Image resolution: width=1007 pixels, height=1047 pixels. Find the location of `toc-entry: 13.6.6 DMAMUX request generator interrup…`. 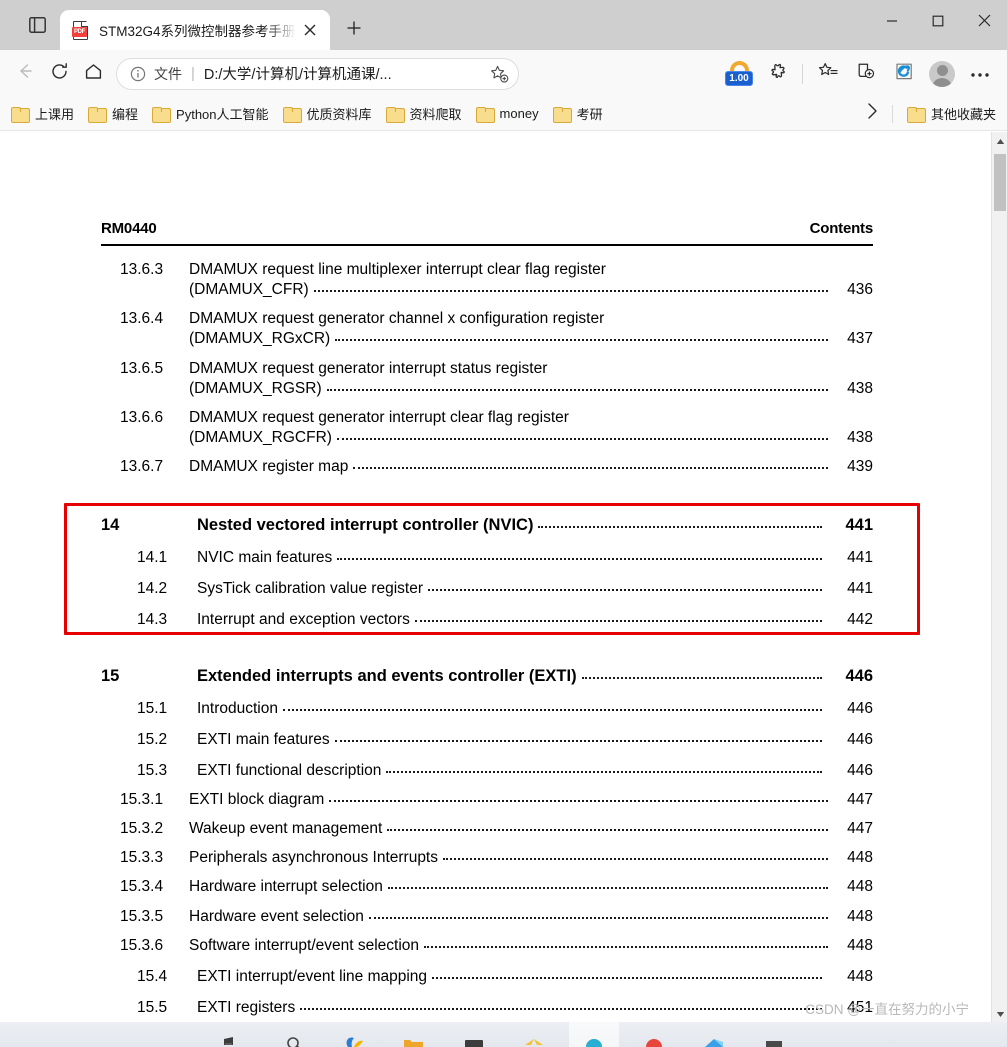

toc-entry: 13.6.6 DMAMUX request generator interrup… is located at coordinates (487, 428).